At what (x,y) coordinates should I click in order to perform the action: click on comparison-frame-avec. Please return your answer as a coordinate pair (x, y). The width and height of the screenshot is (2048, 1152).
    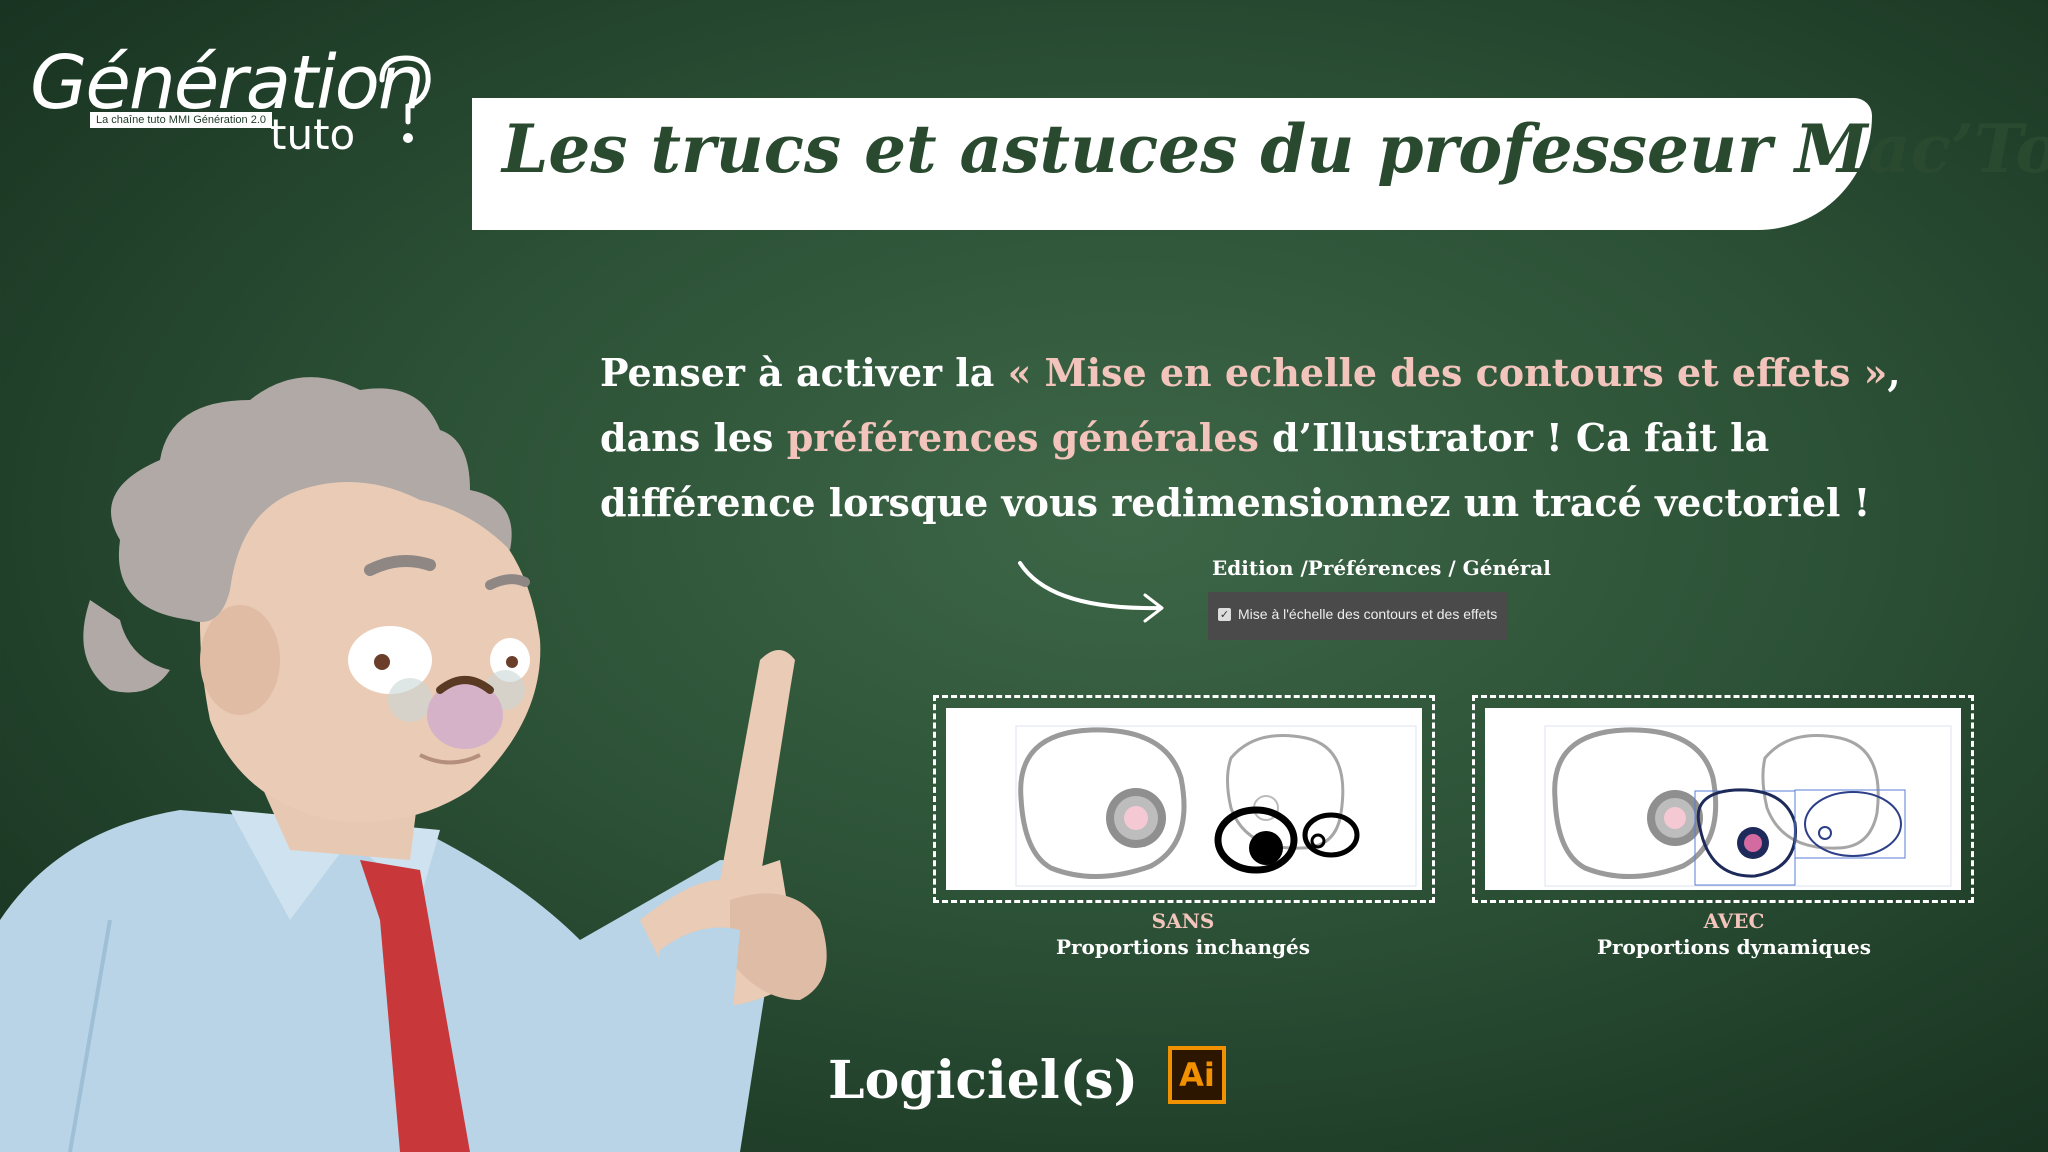
    Looking at the image, I should click on (1723, 799).